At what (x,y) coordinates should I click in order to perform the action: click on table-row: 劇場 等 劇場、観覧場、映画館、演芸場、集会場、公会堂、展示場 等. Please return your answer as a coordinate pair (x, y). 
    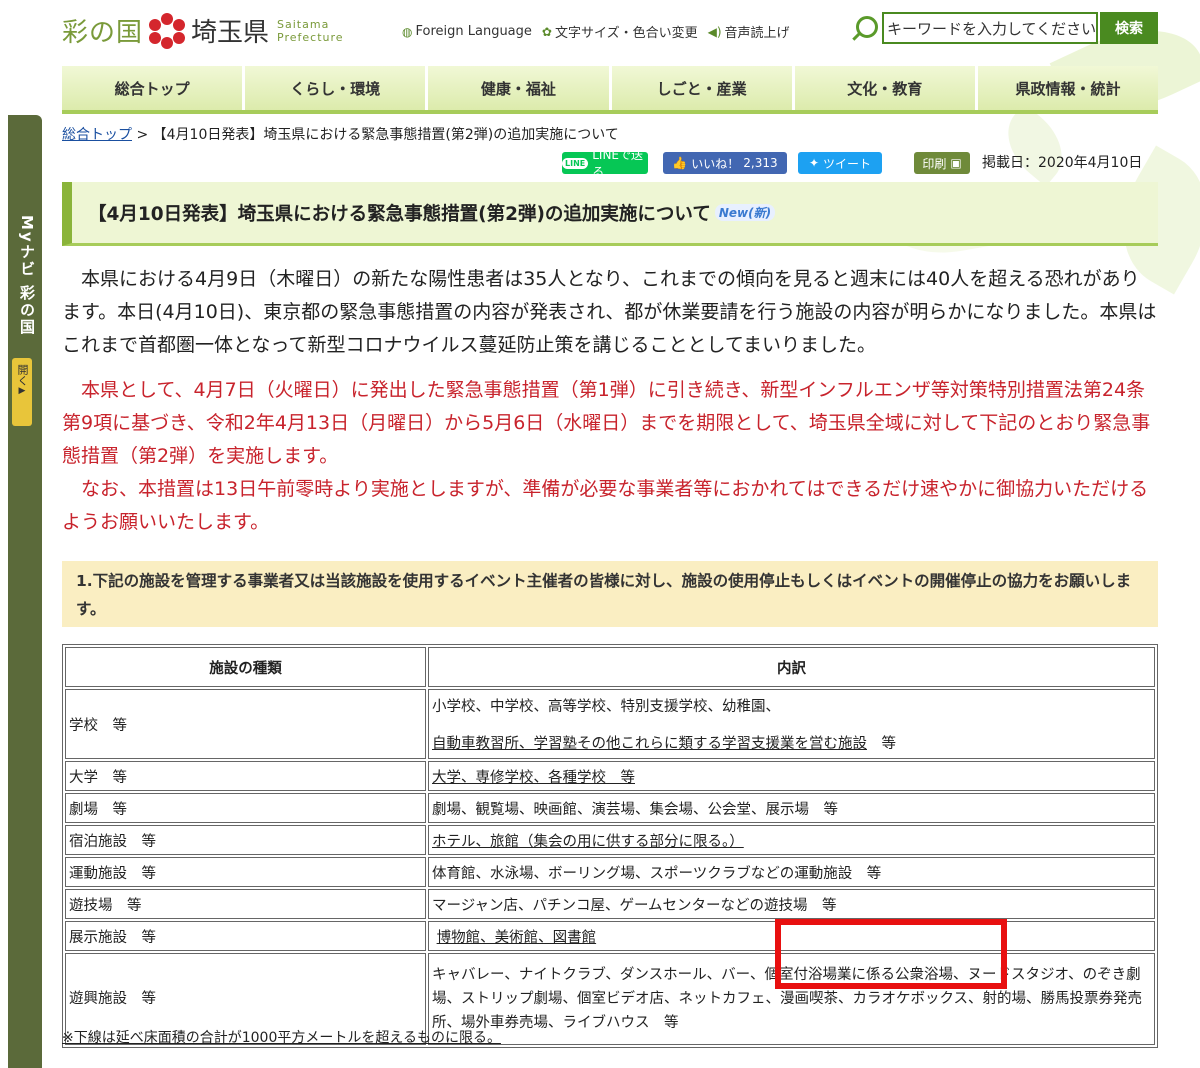
    Looking at the image, I should click on (610, 808).